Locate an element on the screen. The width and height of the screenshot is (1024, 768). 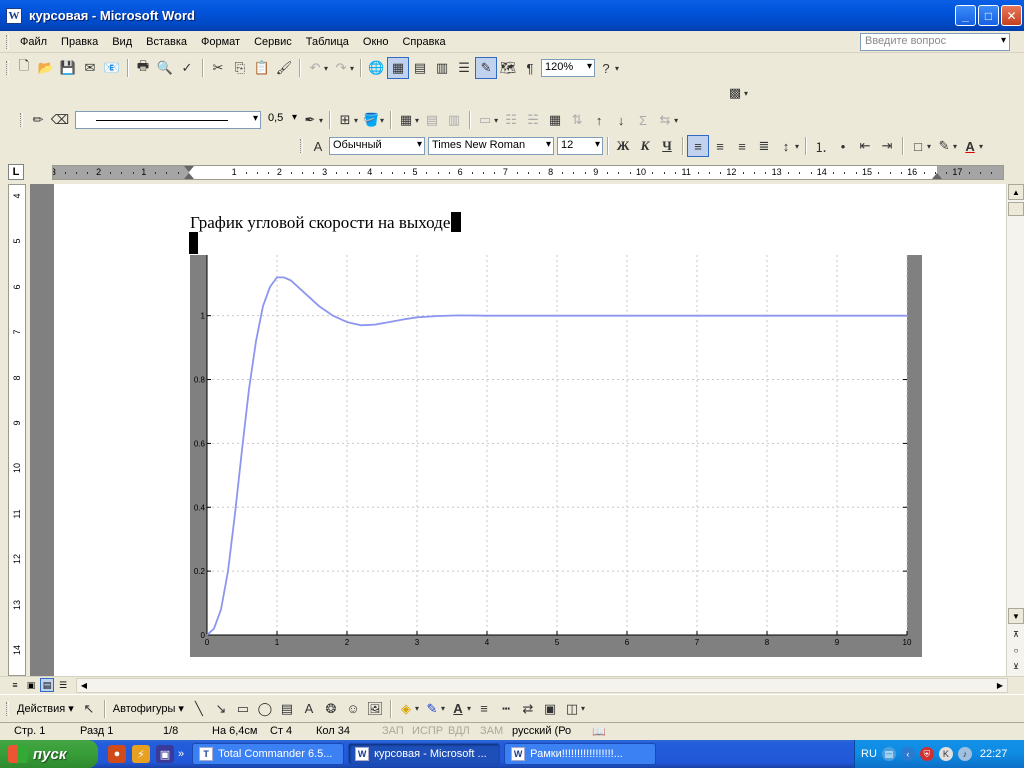
redo-icon: ↷ is located at coordinates (341, 68).